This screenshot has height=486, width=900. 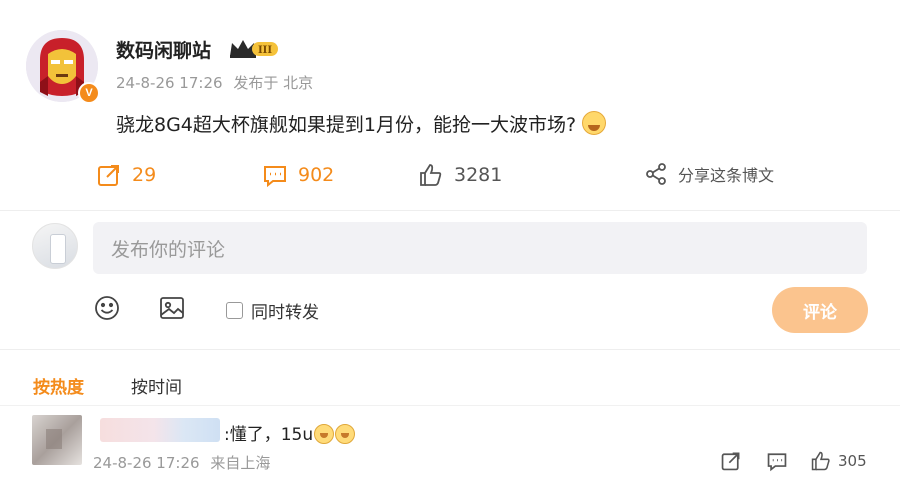 I want to click on comment-button: 902, so click(x=298, y=175).